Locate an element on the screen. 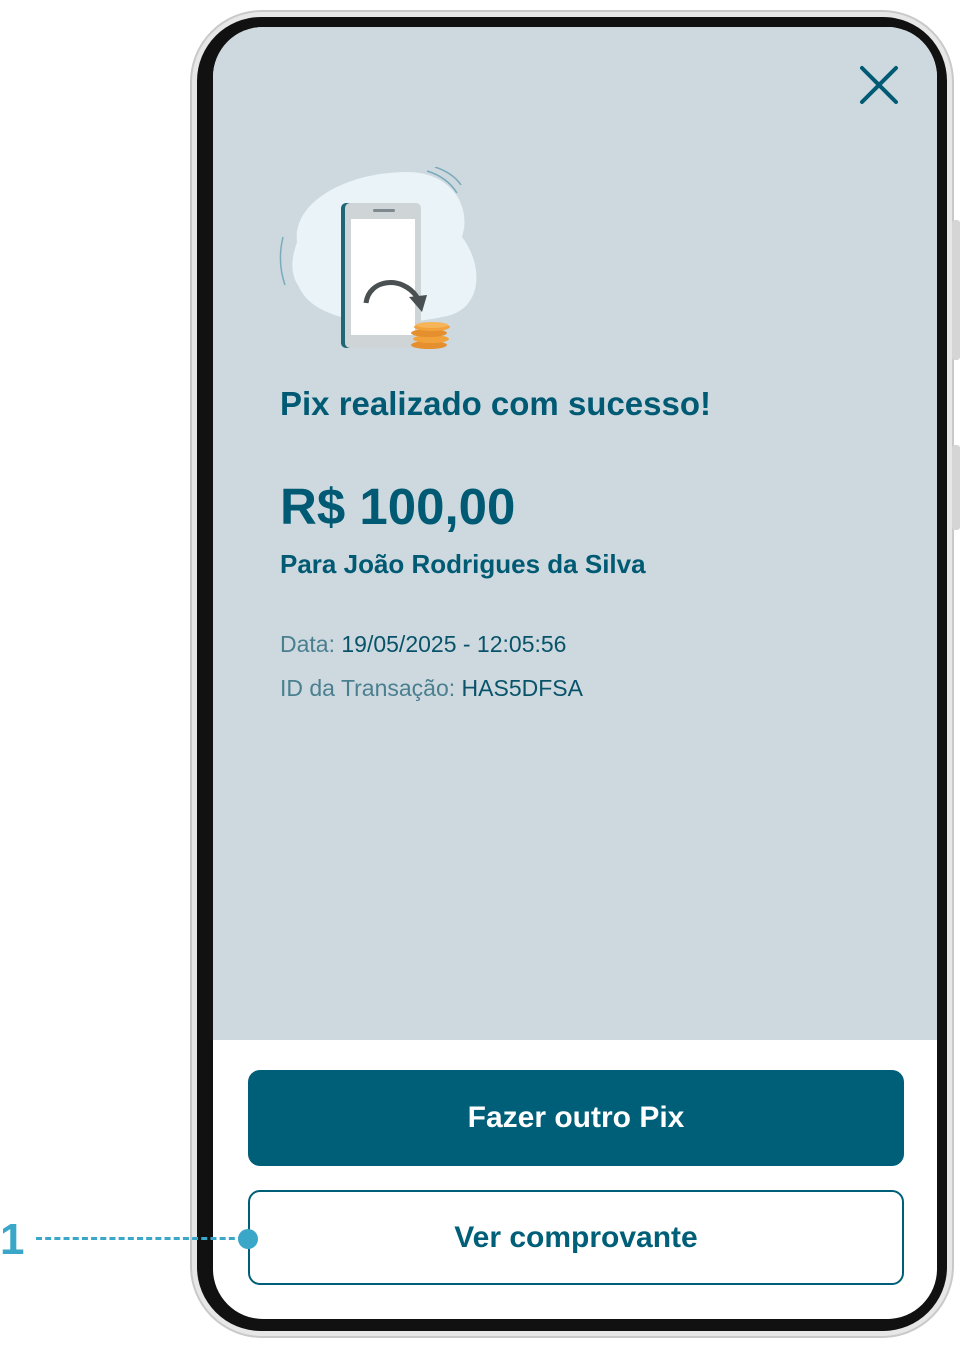 This screenshot has height=1348, width=960. transaction-id-value: HAS5DFSA is located at coordinates (522, 688).